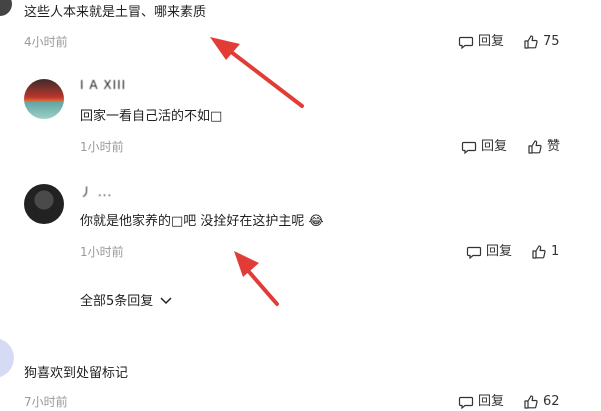  What do you see at coordinates (257, 171) in the screenshot?
I see `arrow-annotation` at bounding box center [257, 171].